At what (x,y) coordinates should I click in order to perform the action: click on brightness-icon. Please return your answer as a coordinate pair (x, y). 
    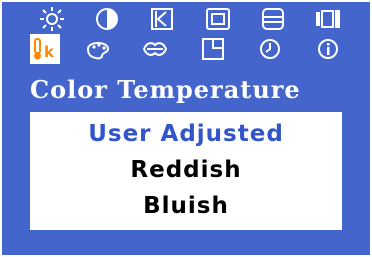
    Looking at the image, I should click on (52, 19).